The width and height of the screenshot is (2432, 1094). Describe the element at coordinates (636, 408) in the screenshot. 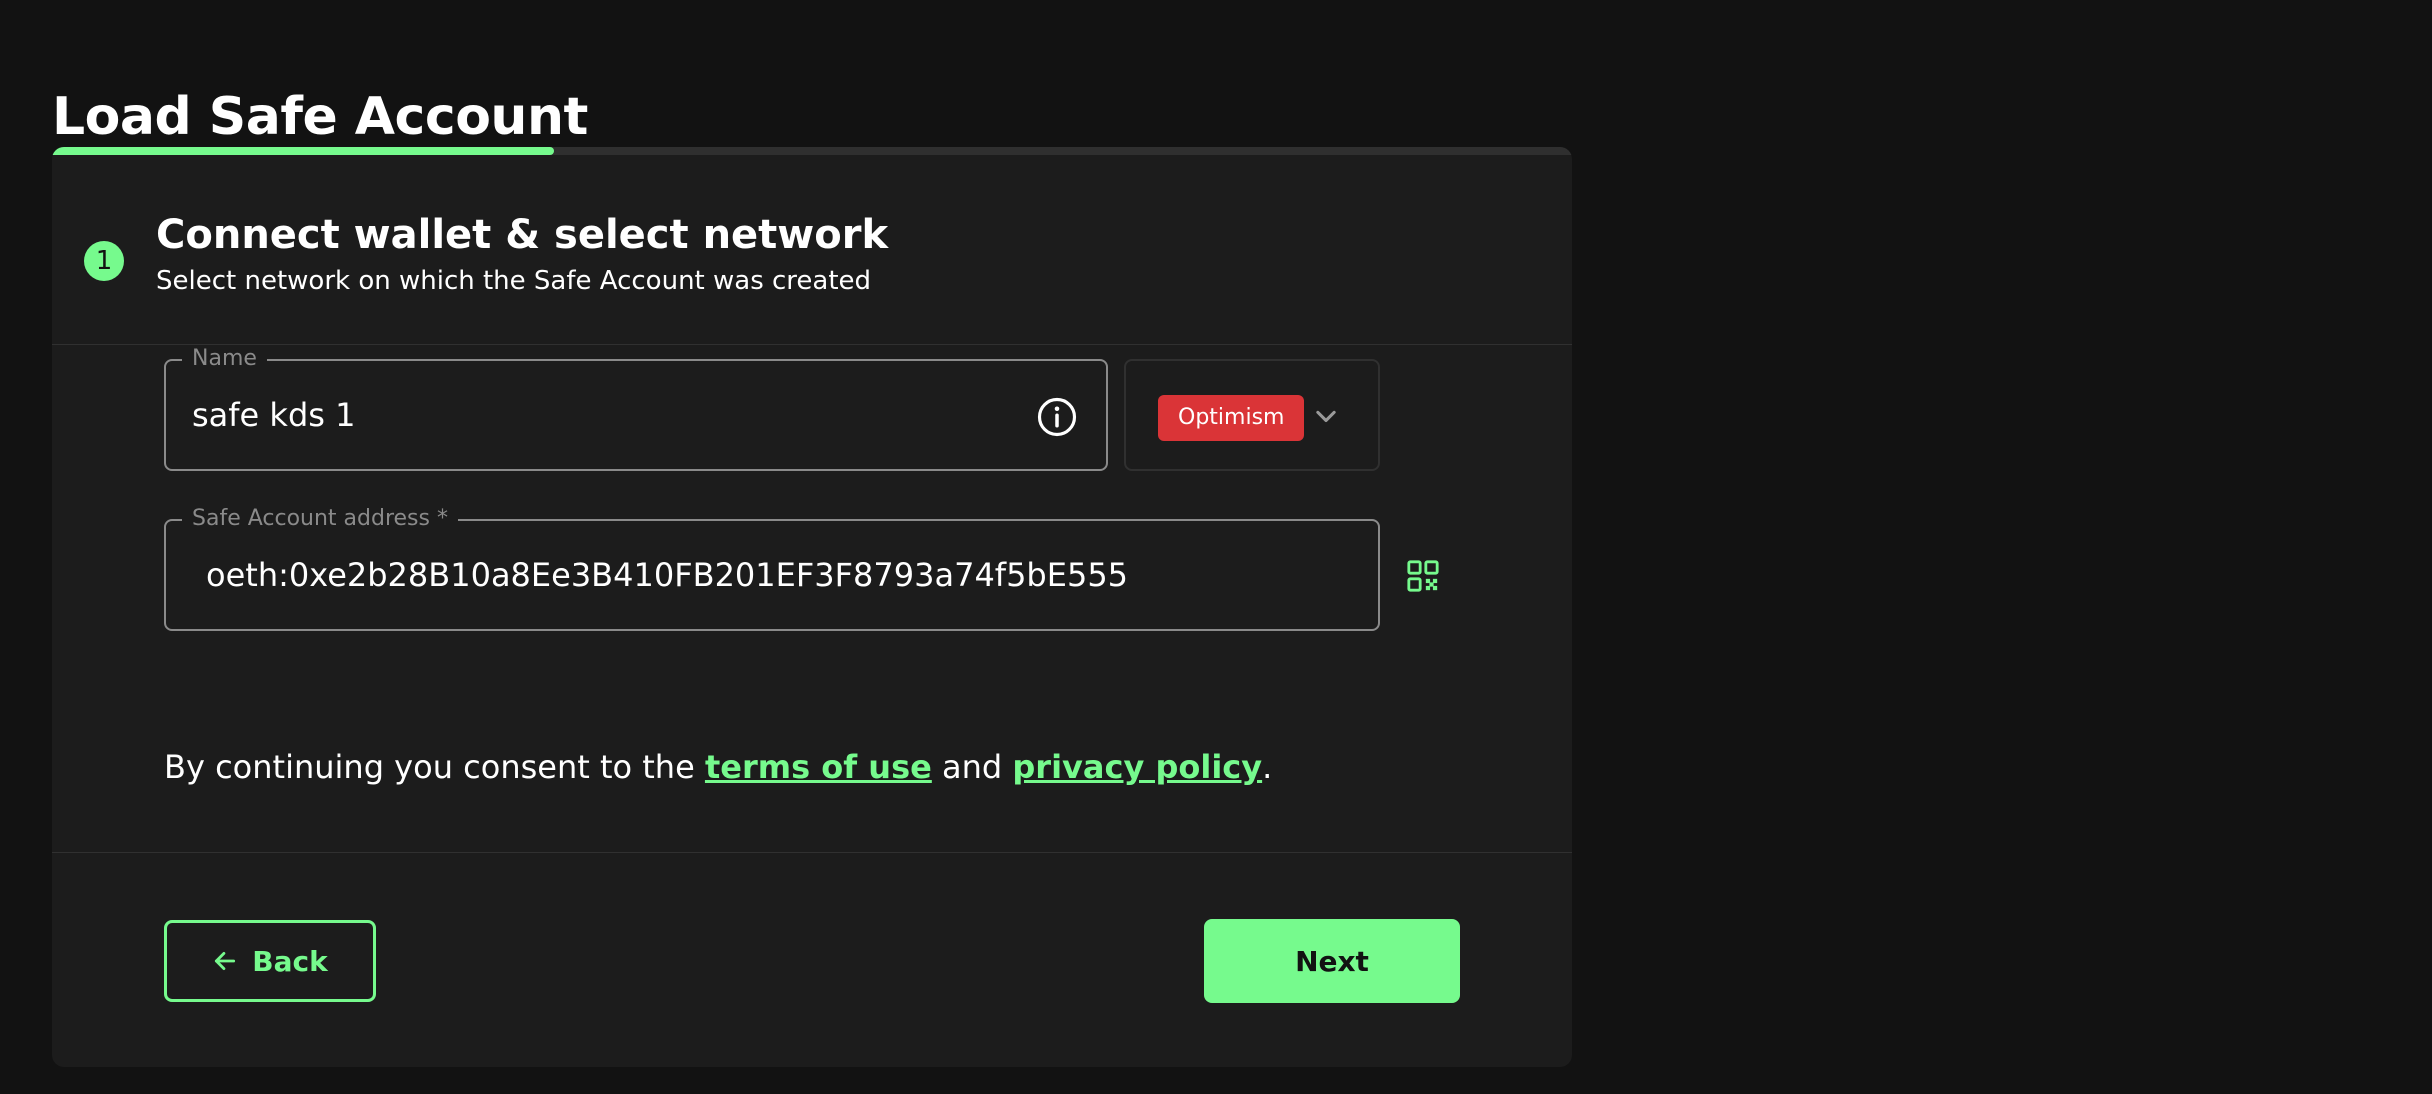

I see `name-field: Name safe kds 1` at that location.